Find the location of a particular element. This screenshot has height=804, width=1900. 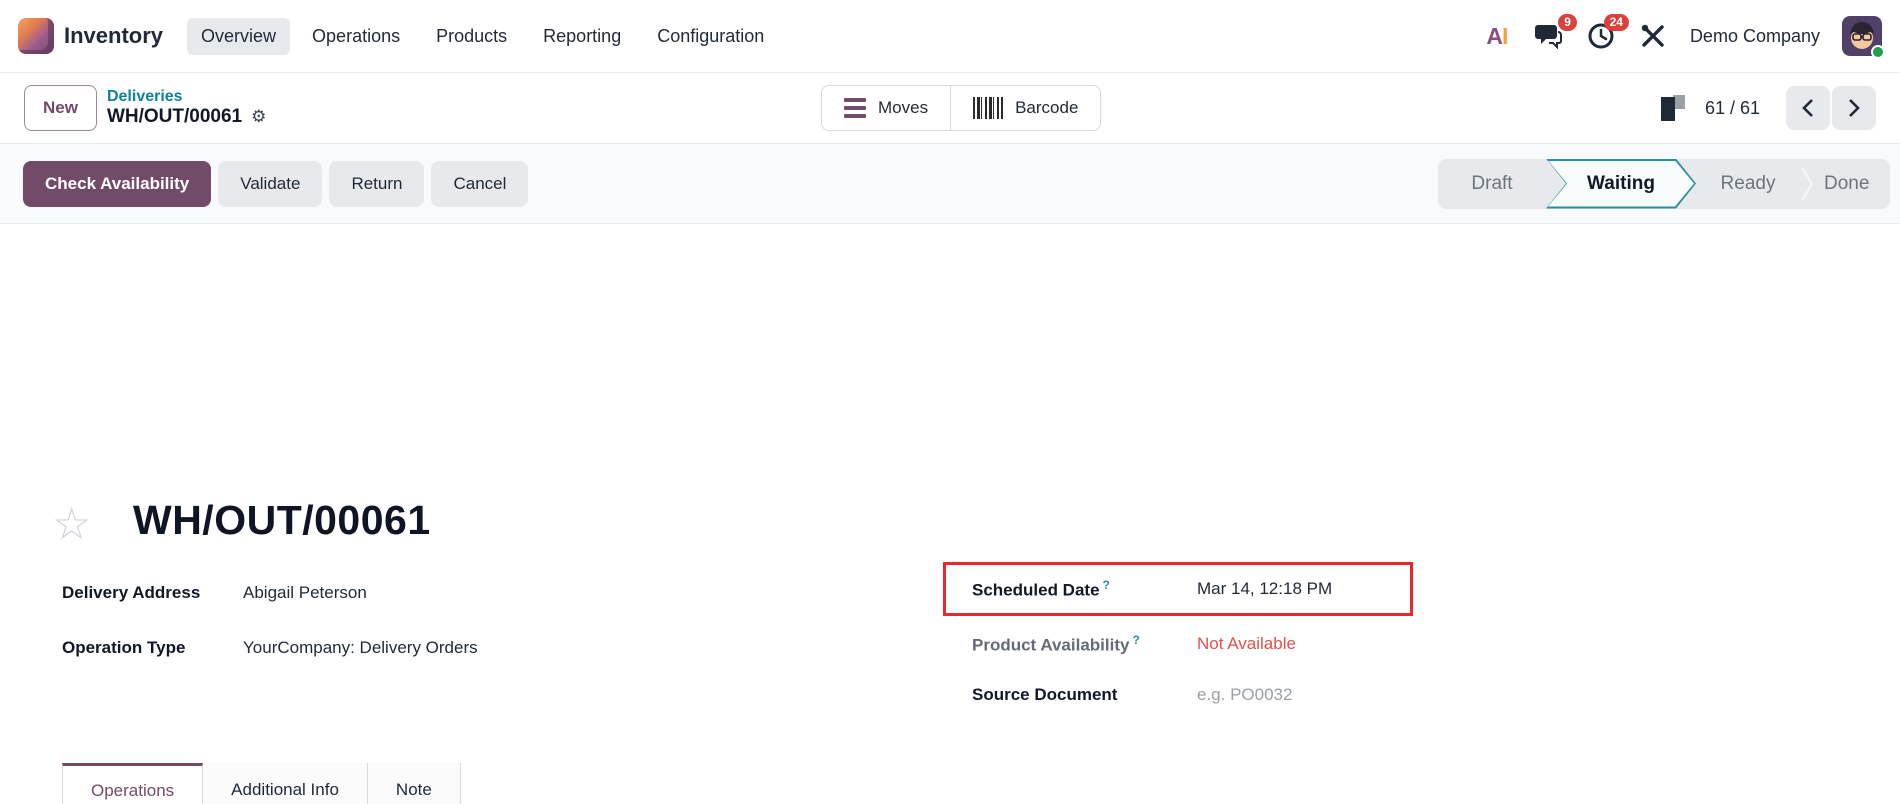

source-document-label: Source Document is located at coordinates (1045, 694).